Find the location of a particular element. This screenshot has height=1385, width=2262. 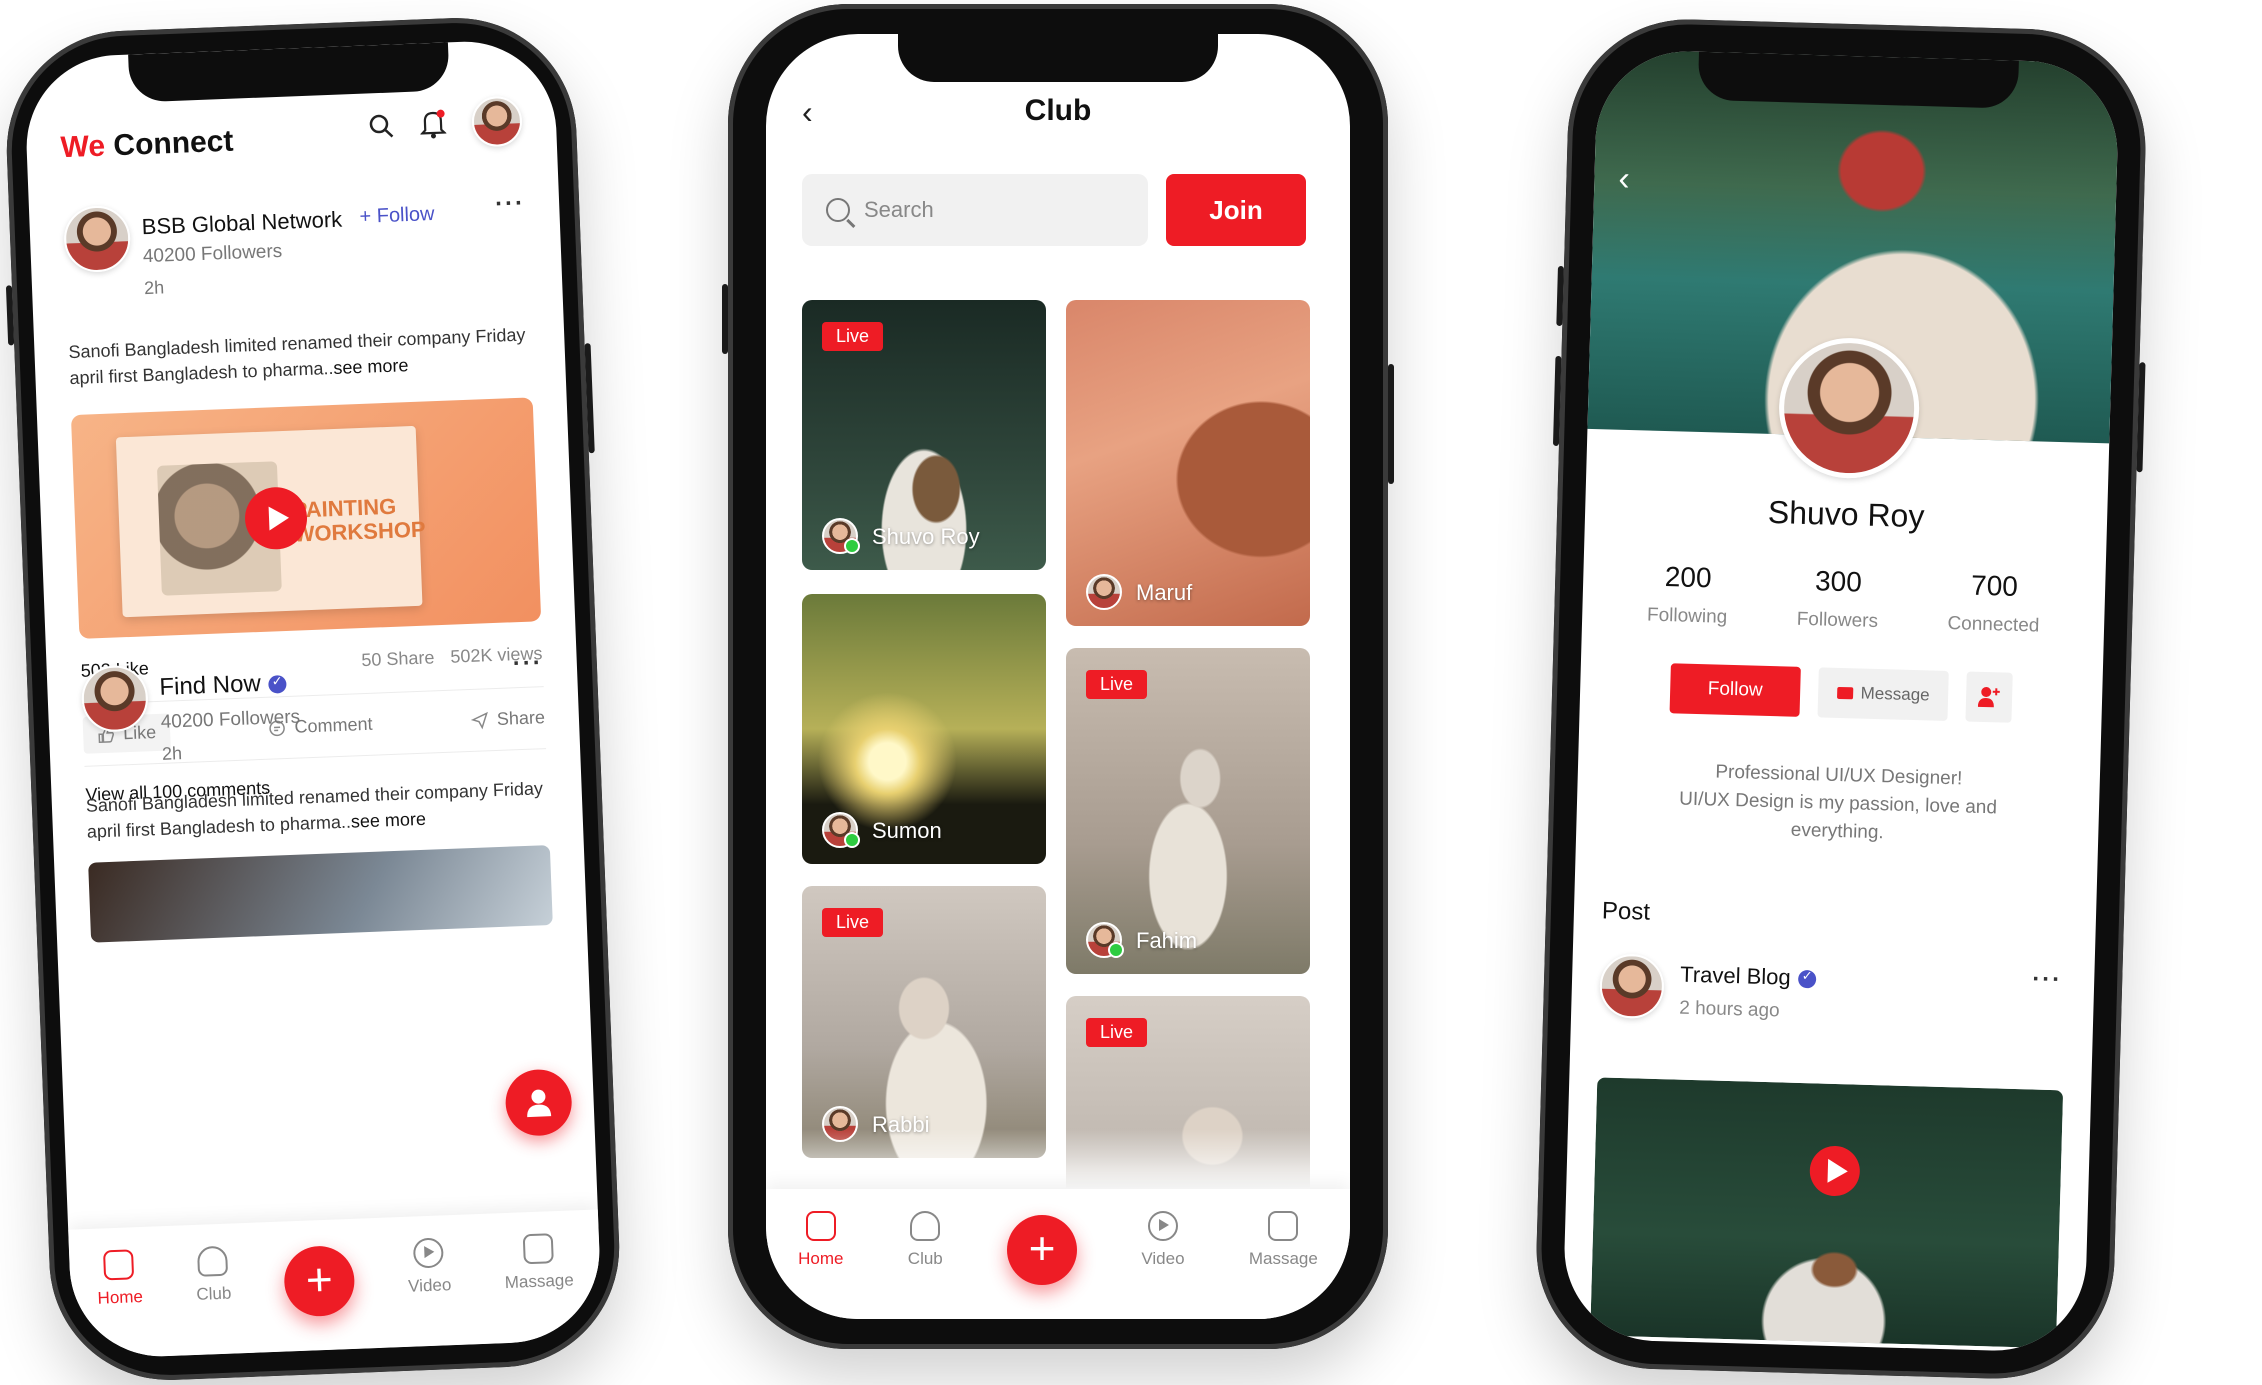

tab-label: Home is located at coordinates (120, 1297).